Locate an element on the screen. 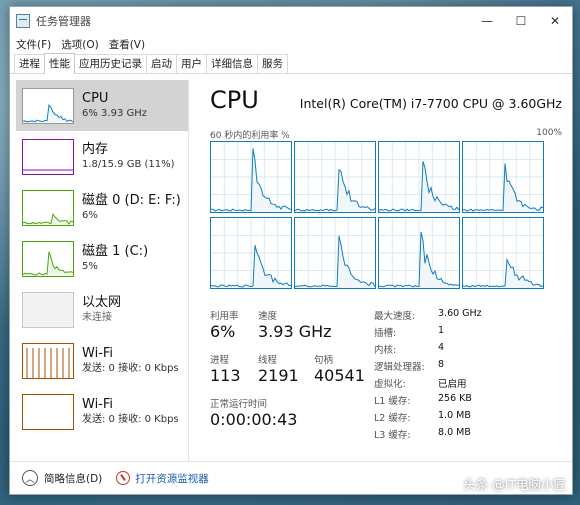  sidebar-item-label: CPU is located at coordinates (95, 98).